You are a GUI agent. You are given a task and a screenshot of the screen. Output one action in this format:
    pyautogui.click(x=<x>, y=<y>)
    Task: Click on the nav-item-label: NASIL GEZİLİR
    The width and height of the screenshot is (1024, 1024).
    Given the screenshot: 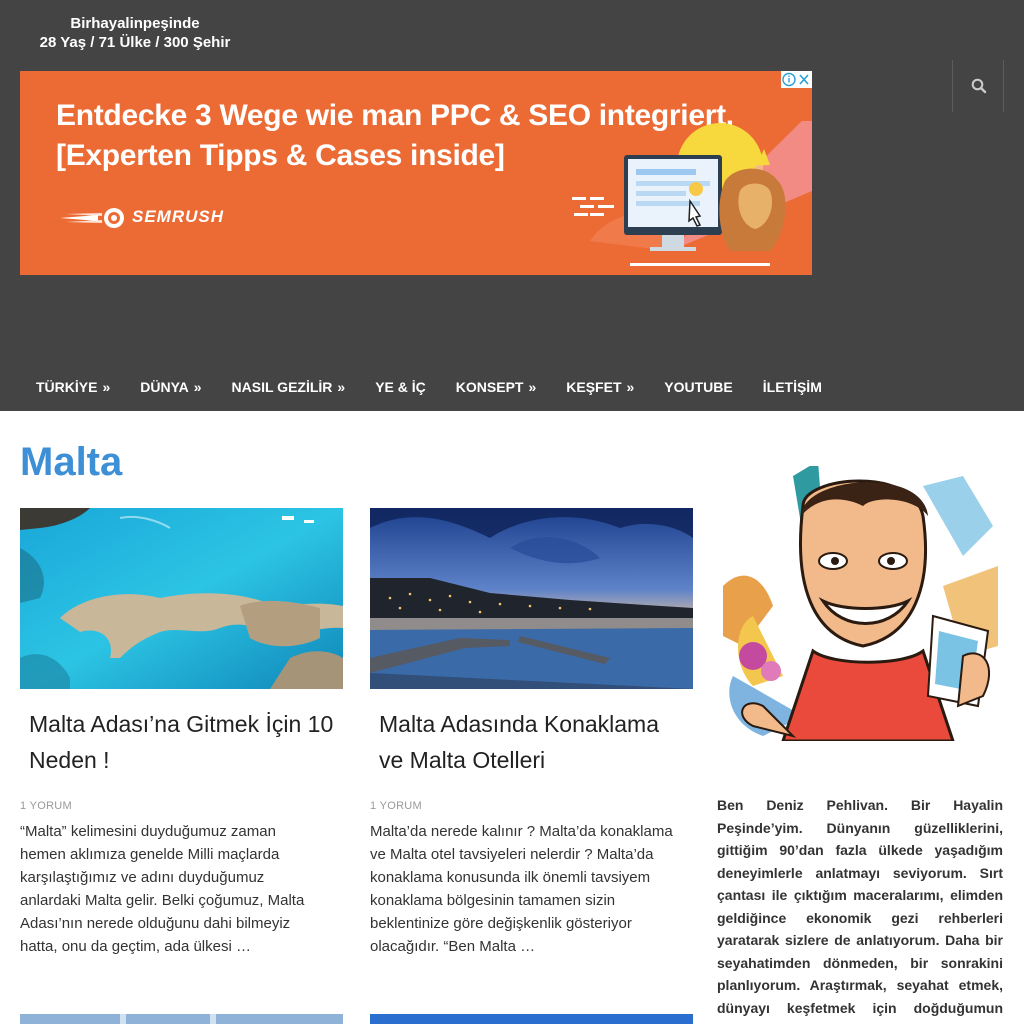 What is the action you would take?
    pyautogui.click(x=282, y=387)
    